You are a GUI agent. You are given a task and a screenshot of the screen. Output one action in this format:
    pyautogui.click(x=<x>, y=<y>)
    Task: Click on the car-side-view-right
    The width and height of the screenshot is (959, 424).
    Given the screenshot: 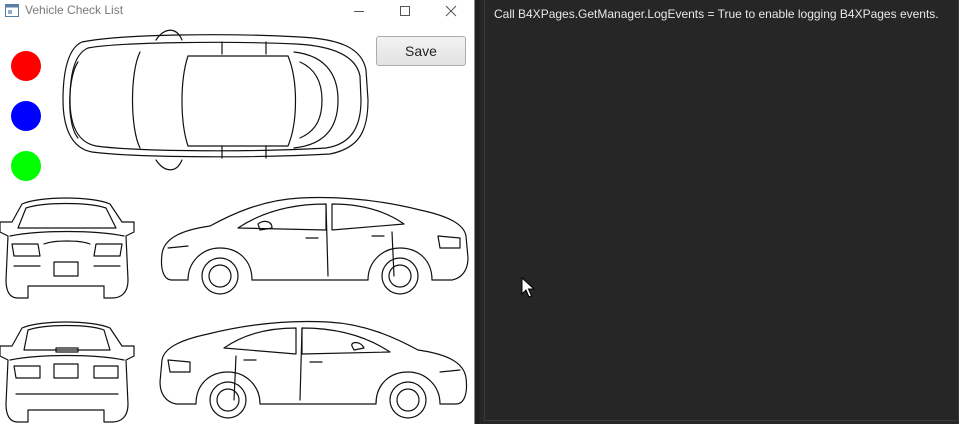 What is the action you would take?
    pyautogui.click(x=313, y=369)
    